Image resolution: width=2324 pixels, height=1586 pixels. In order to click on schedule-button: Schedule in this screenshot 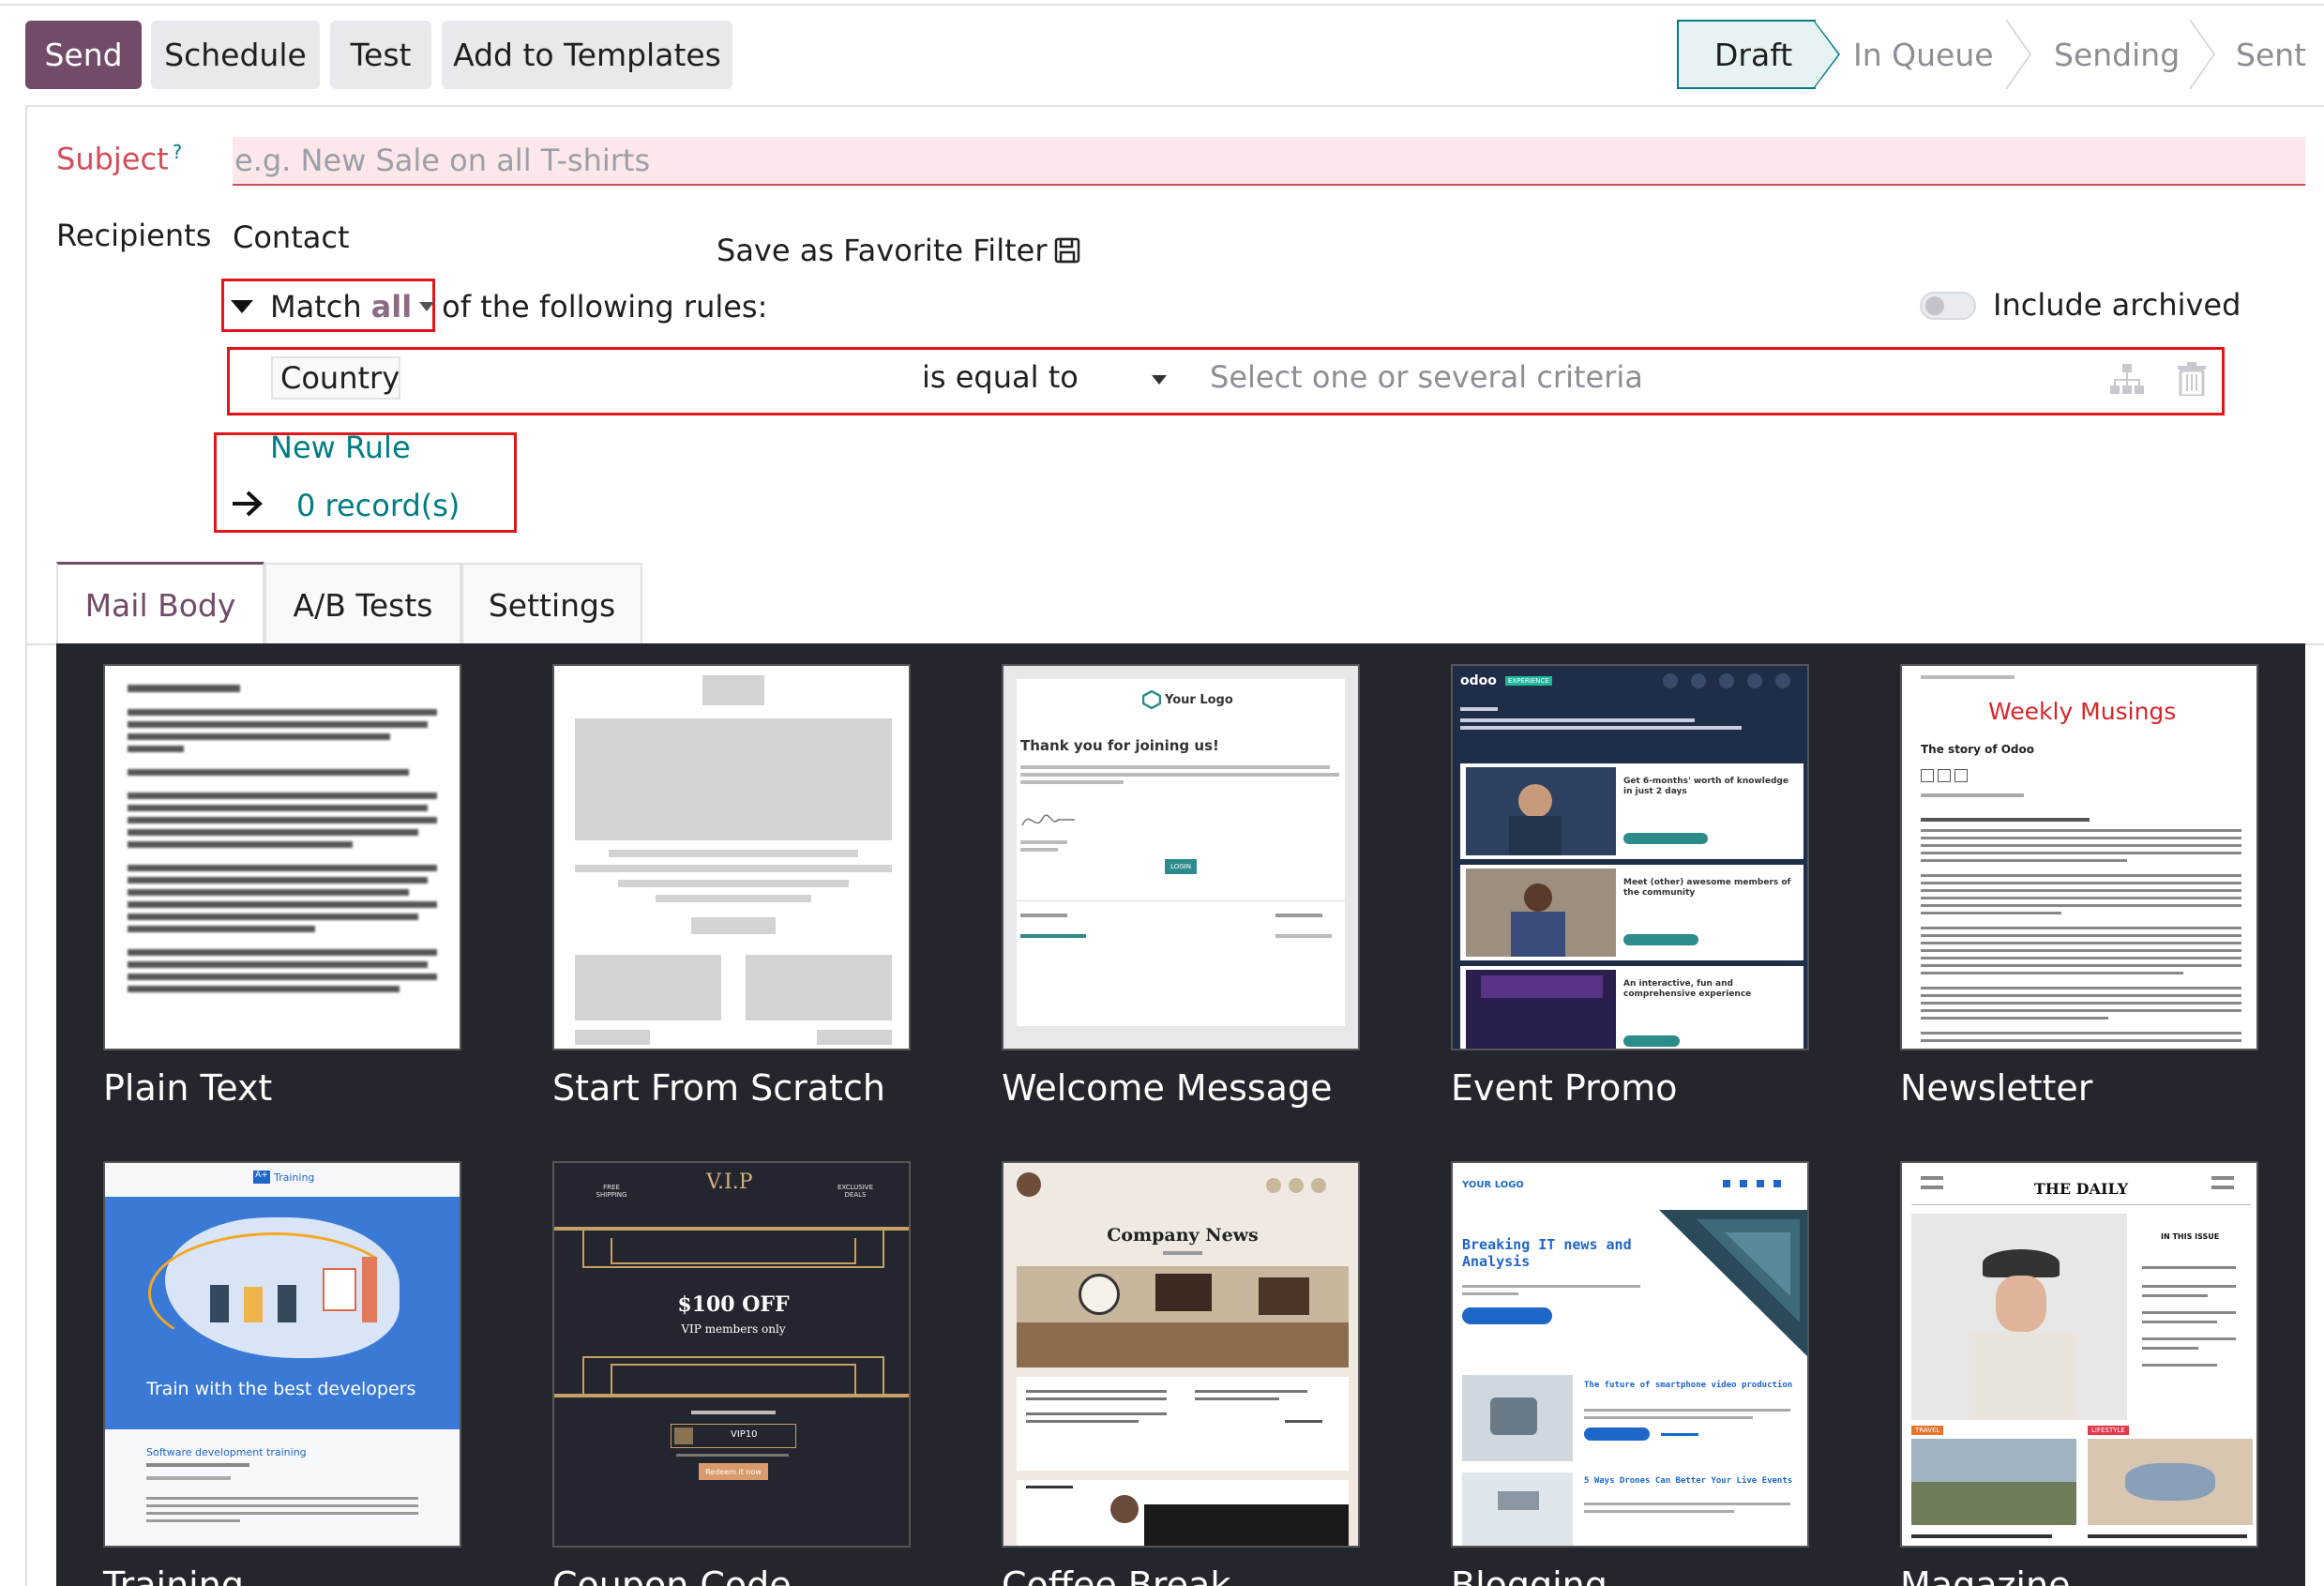, I will do `click(235, 55)`.